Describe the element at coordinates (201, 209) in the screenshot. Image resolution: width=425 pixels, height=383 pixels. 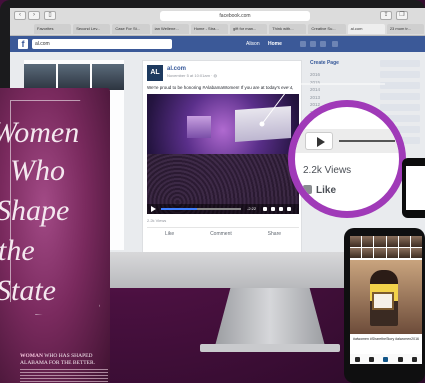
I see `progress-bar` at that location.